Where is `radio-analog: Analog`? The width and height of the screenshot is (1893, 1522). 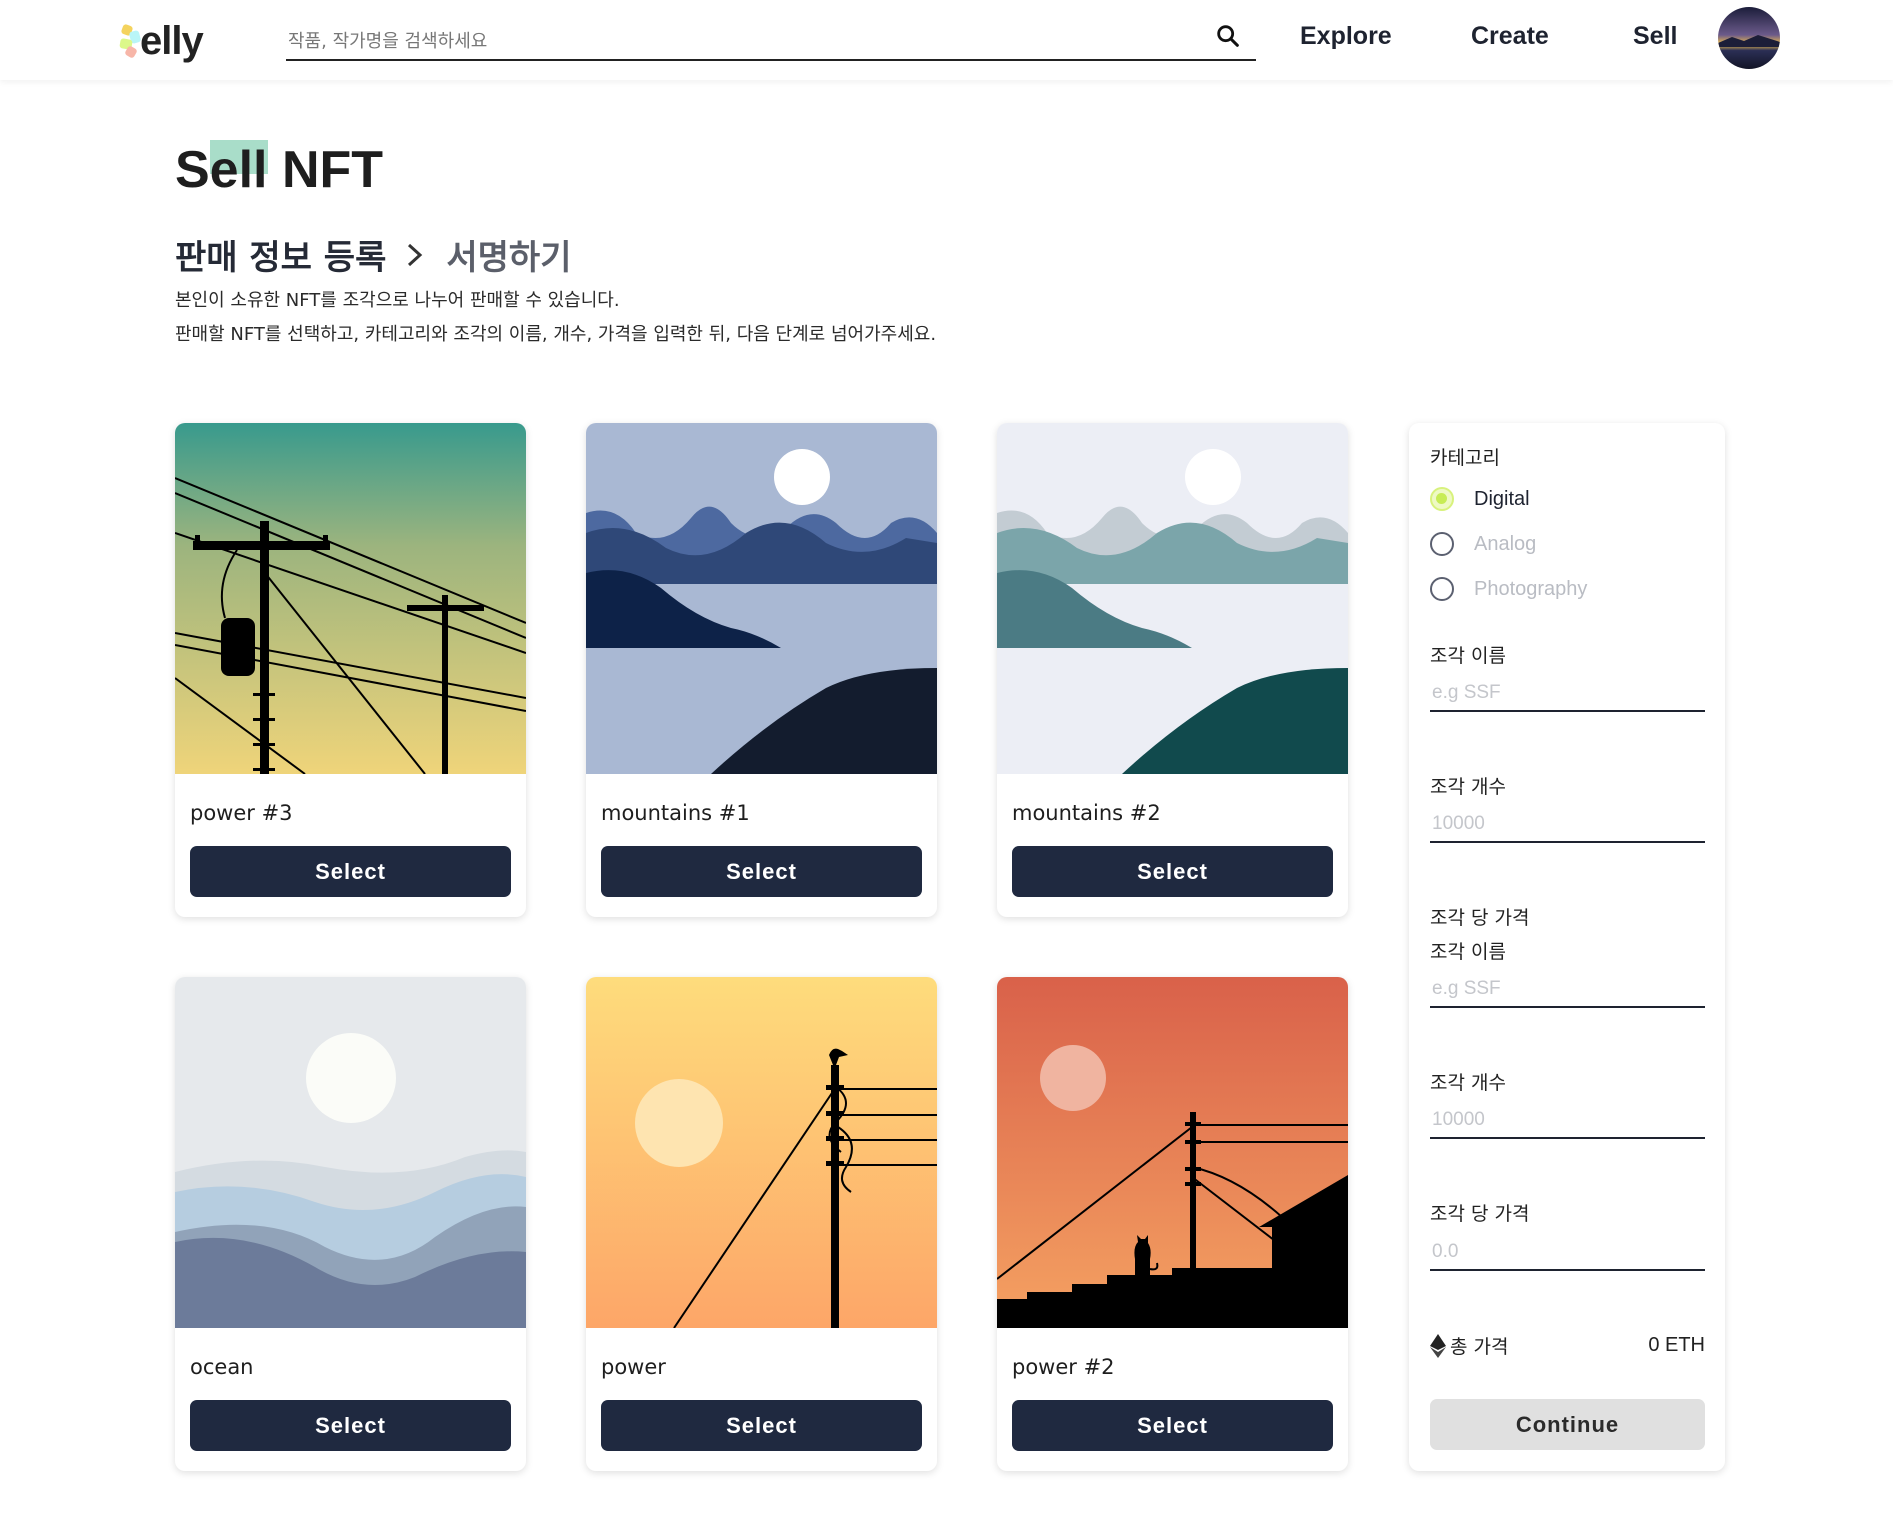 radio-analog: Analog is located at coordinates (1483, 544).